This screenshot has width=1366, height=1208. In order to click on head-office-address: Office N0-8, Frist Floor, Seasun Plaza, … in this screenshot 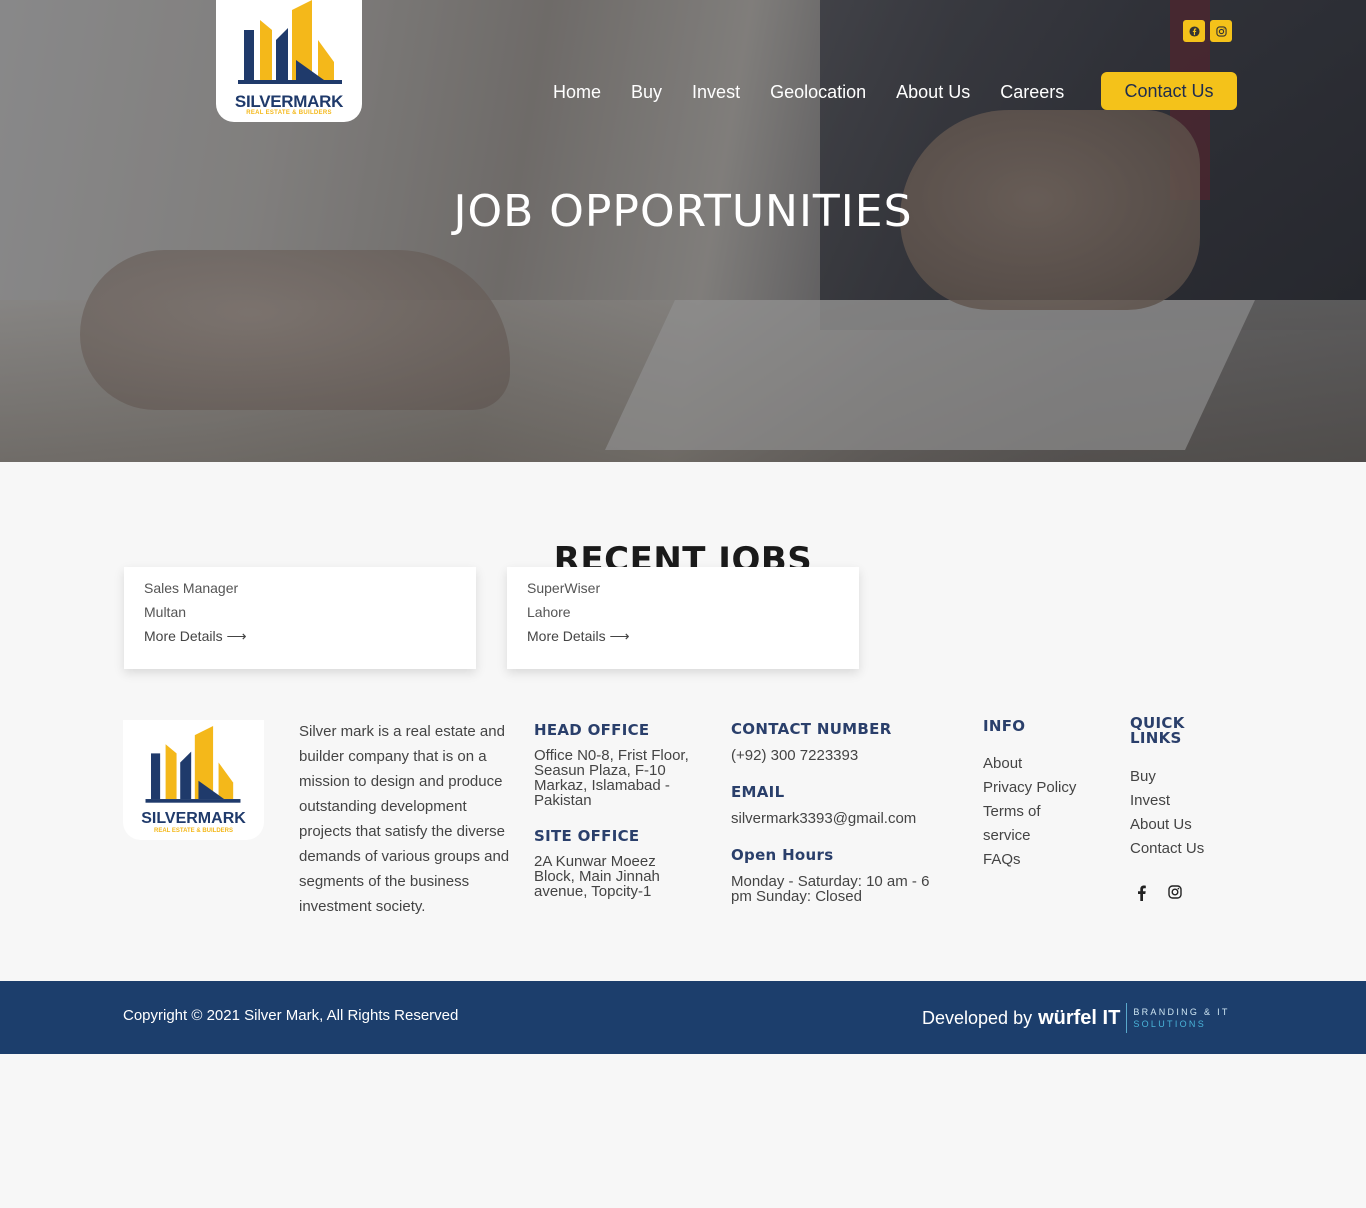, I will do `click(611, 778)`.